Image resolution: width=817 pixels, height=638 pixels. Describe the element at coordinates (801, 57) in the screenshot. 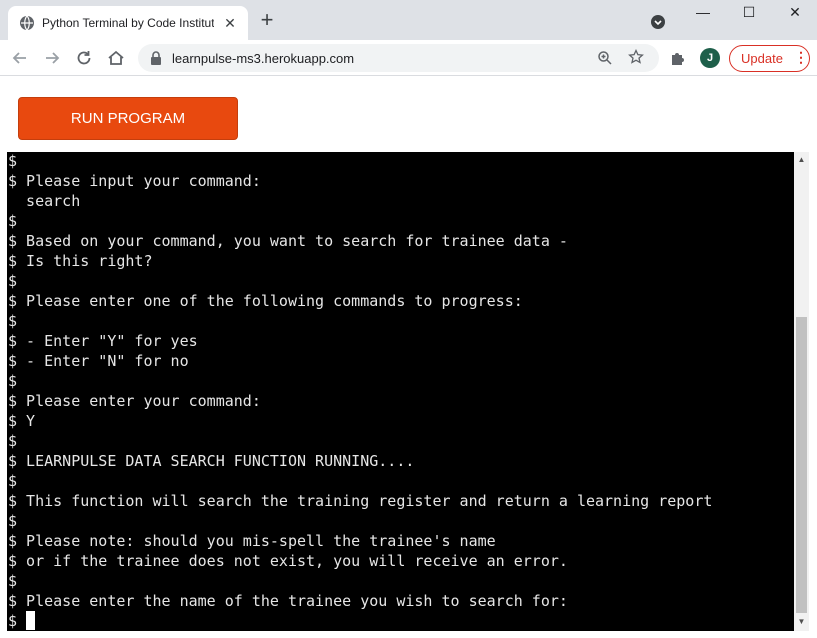

I see `menu-dots-icon: ⋮` at that location.